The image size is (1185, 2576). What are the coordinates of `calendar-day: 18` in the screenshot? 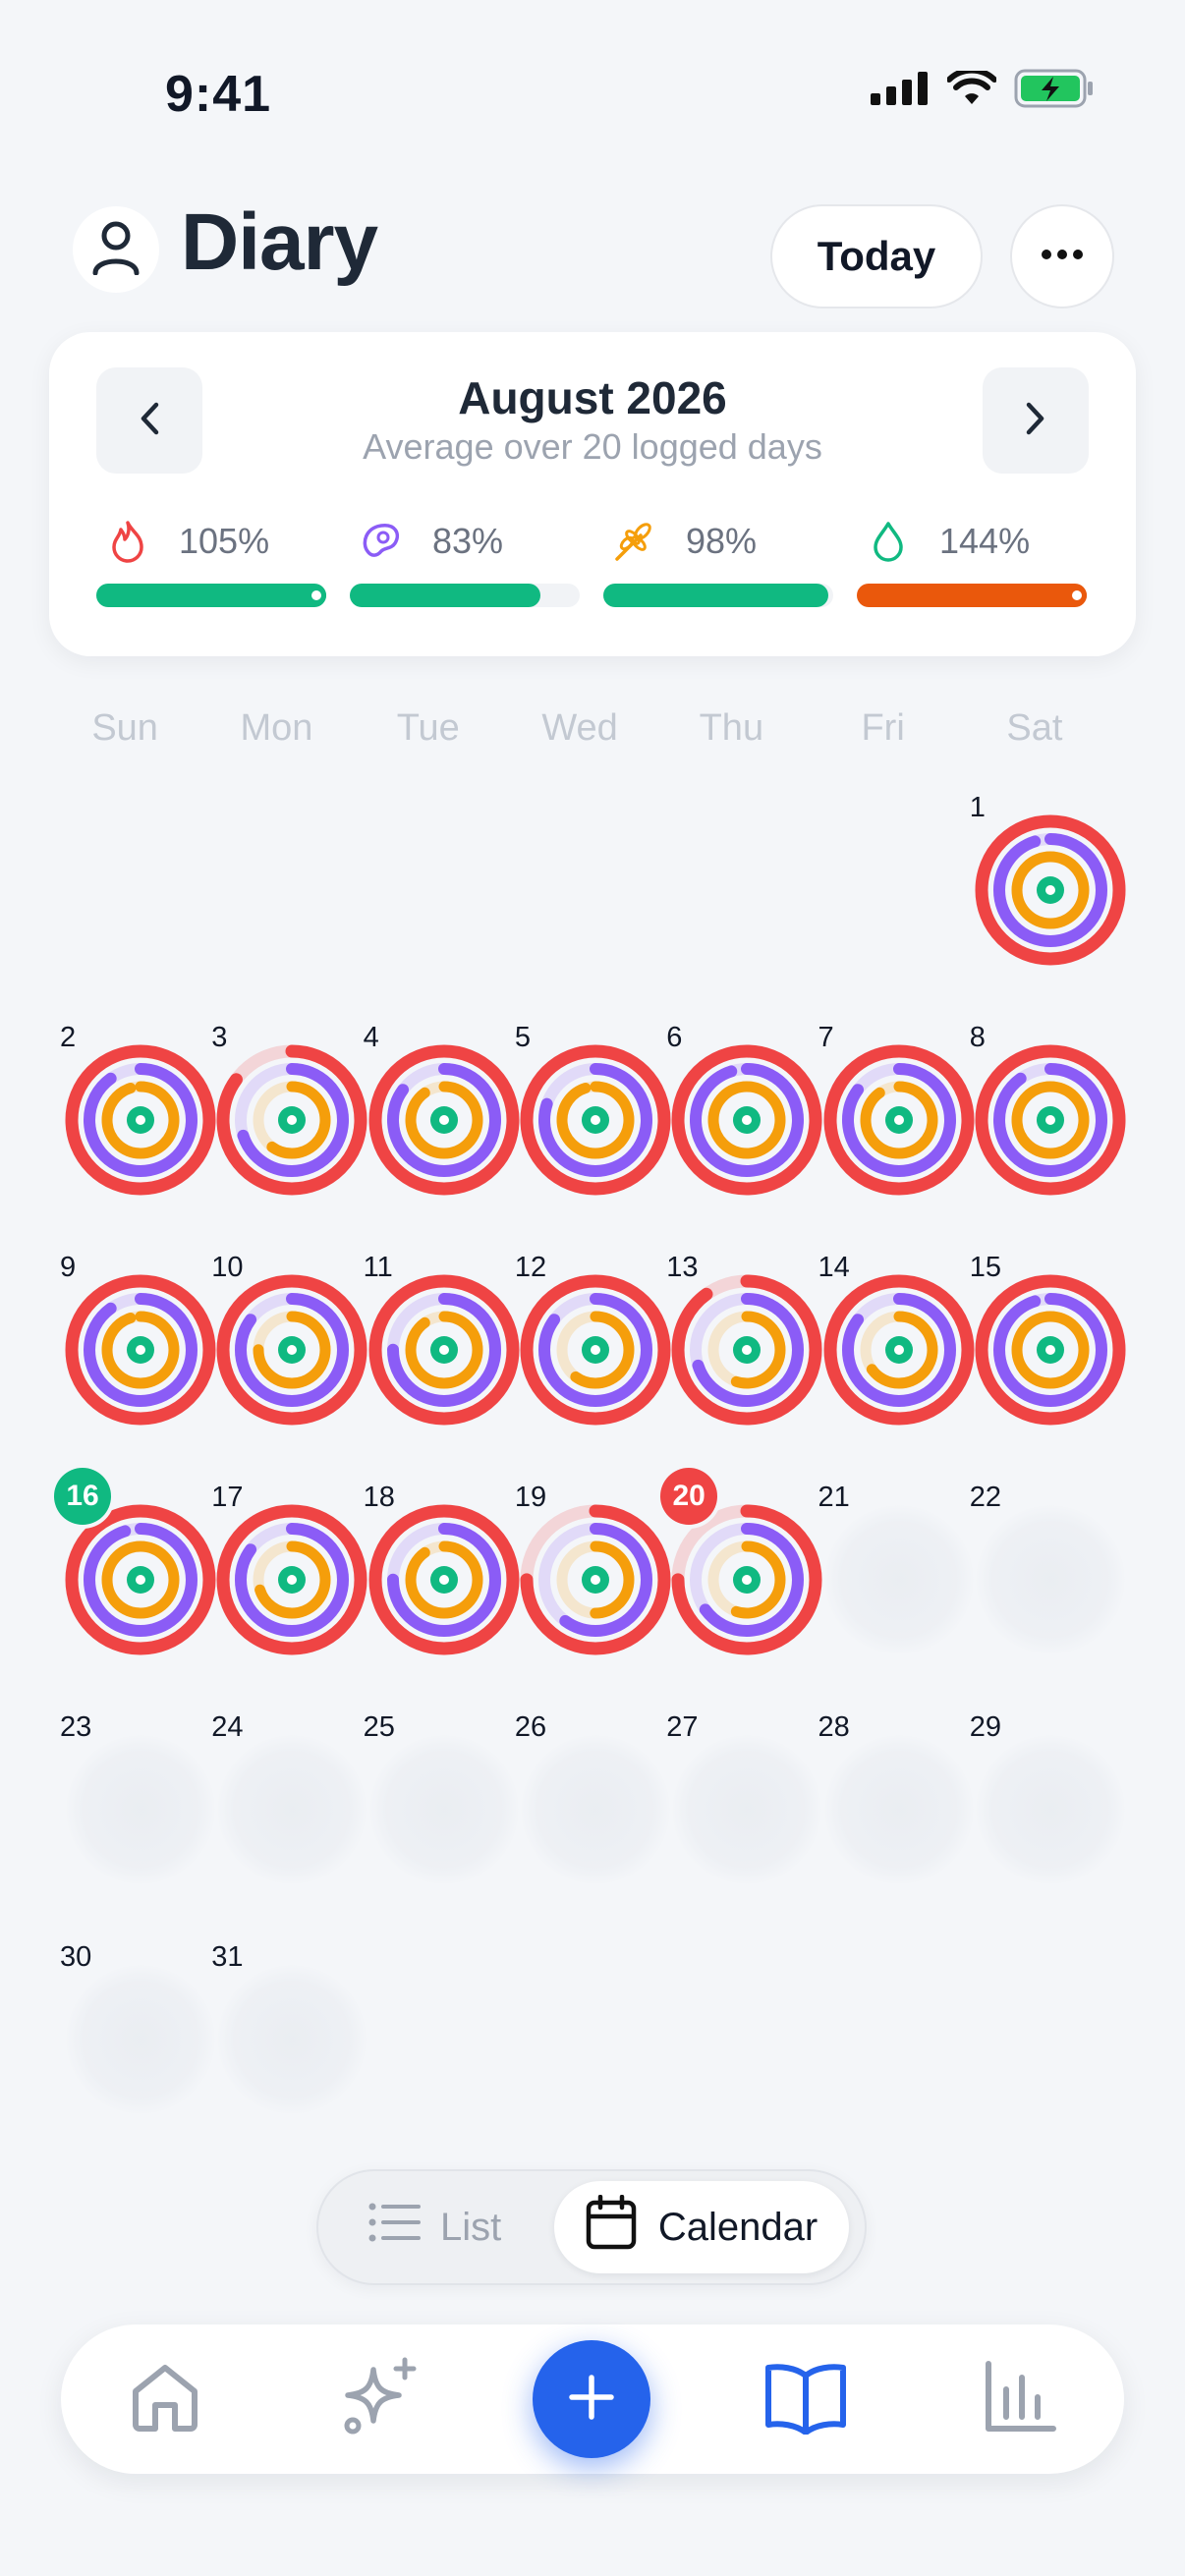 It's located at (442, 1573).